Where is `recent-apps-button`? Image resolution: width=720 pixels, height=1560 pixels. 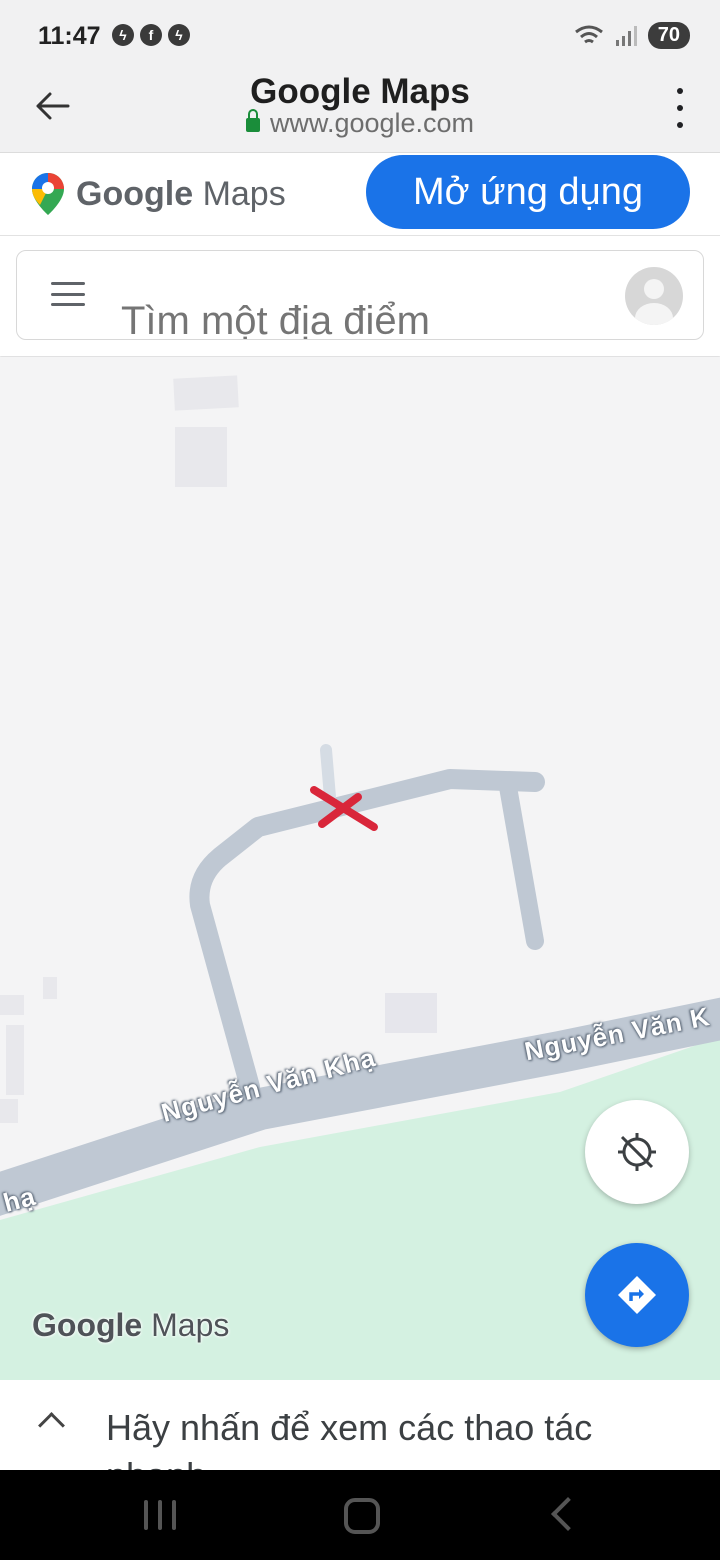
recent-apps-button is located at coordinates (160, 1515).